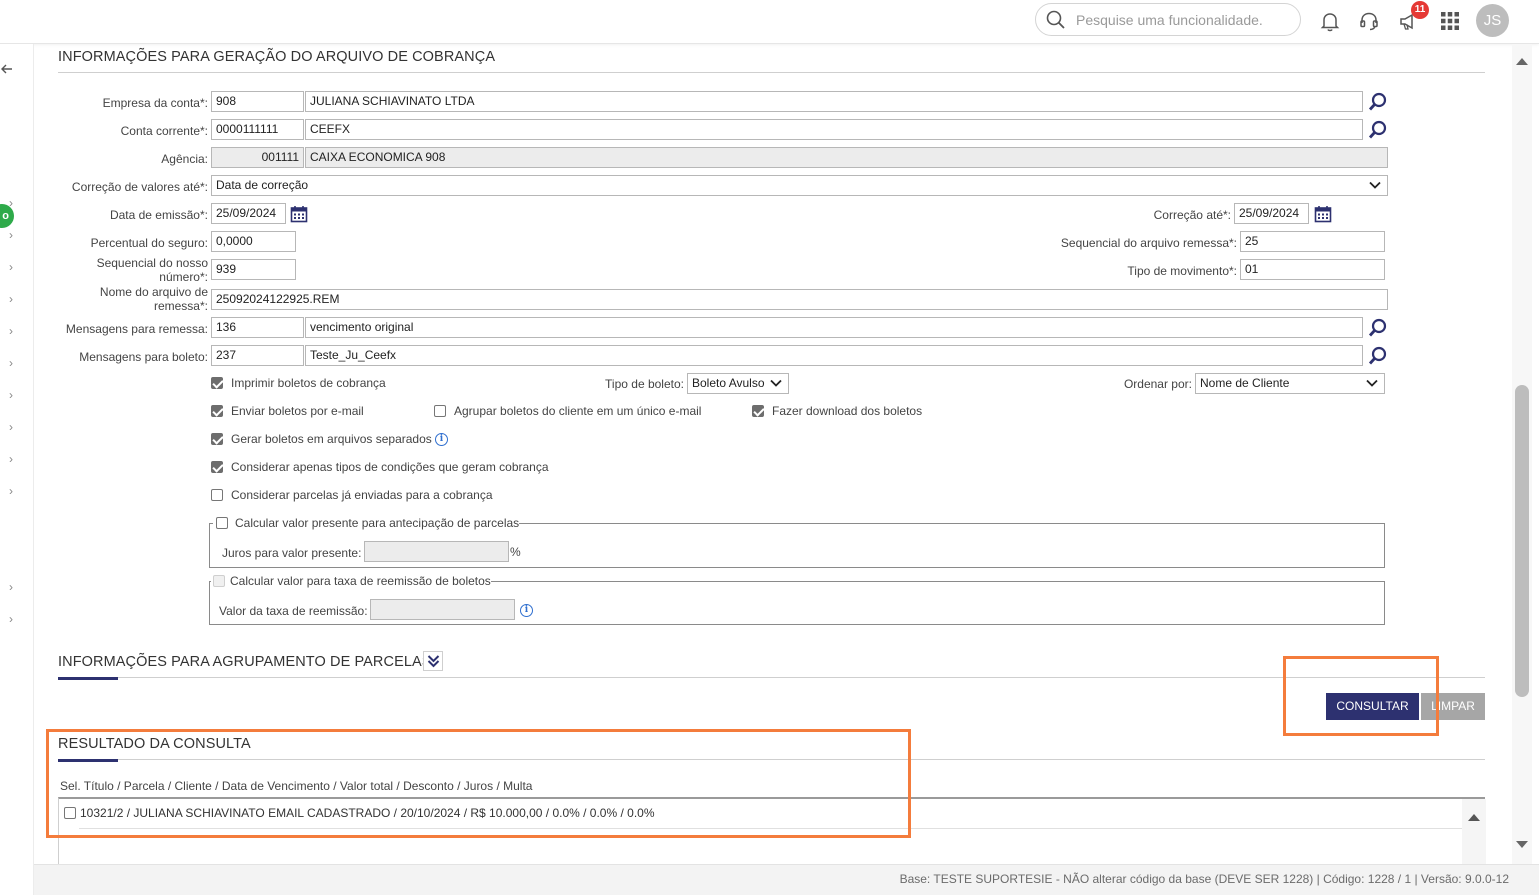 This screenshot has height=895, width=1539. Describe the element at coordinates (436, 551) in the screenshot. I see `juros-input` at that location.